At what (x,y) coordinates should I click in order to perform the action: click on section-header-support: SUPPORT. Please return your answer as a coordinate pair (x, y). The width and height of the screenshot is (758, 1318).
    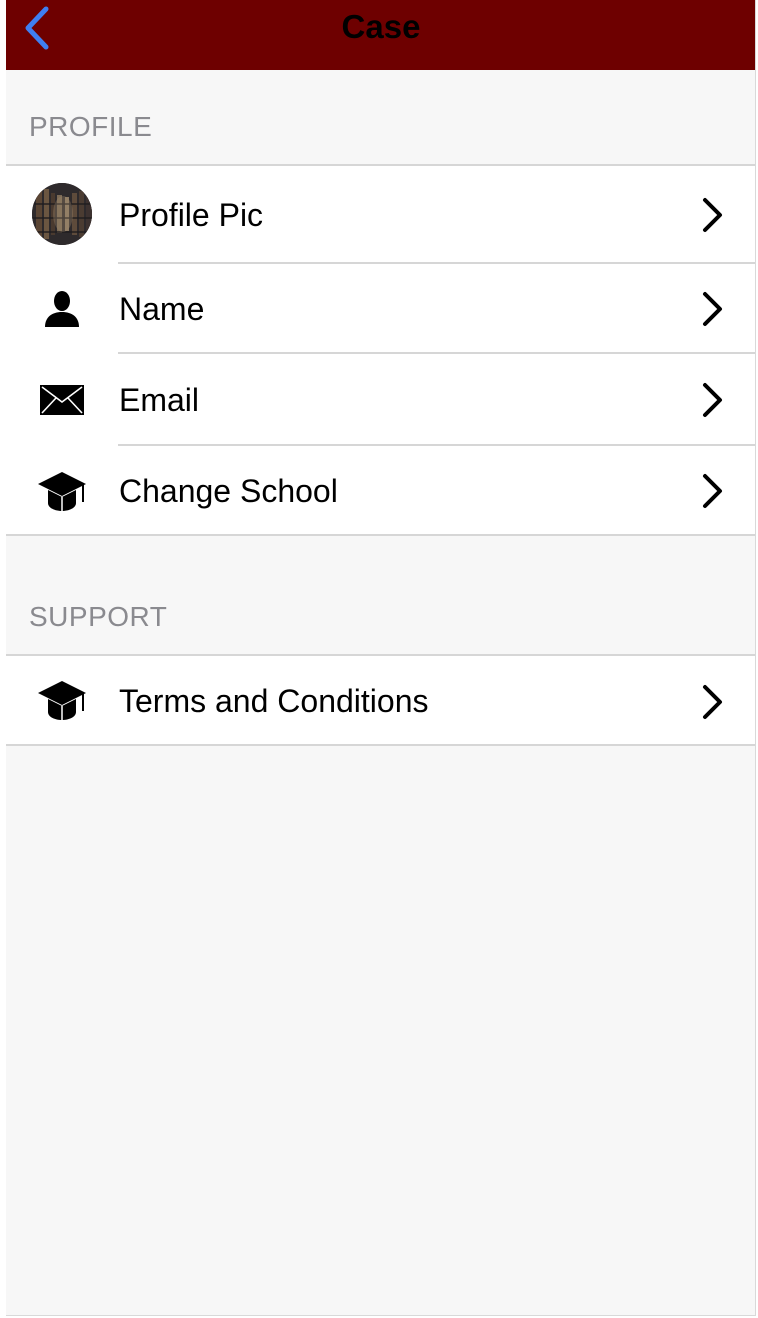
    Looking at the image, I should click on (98, 616).